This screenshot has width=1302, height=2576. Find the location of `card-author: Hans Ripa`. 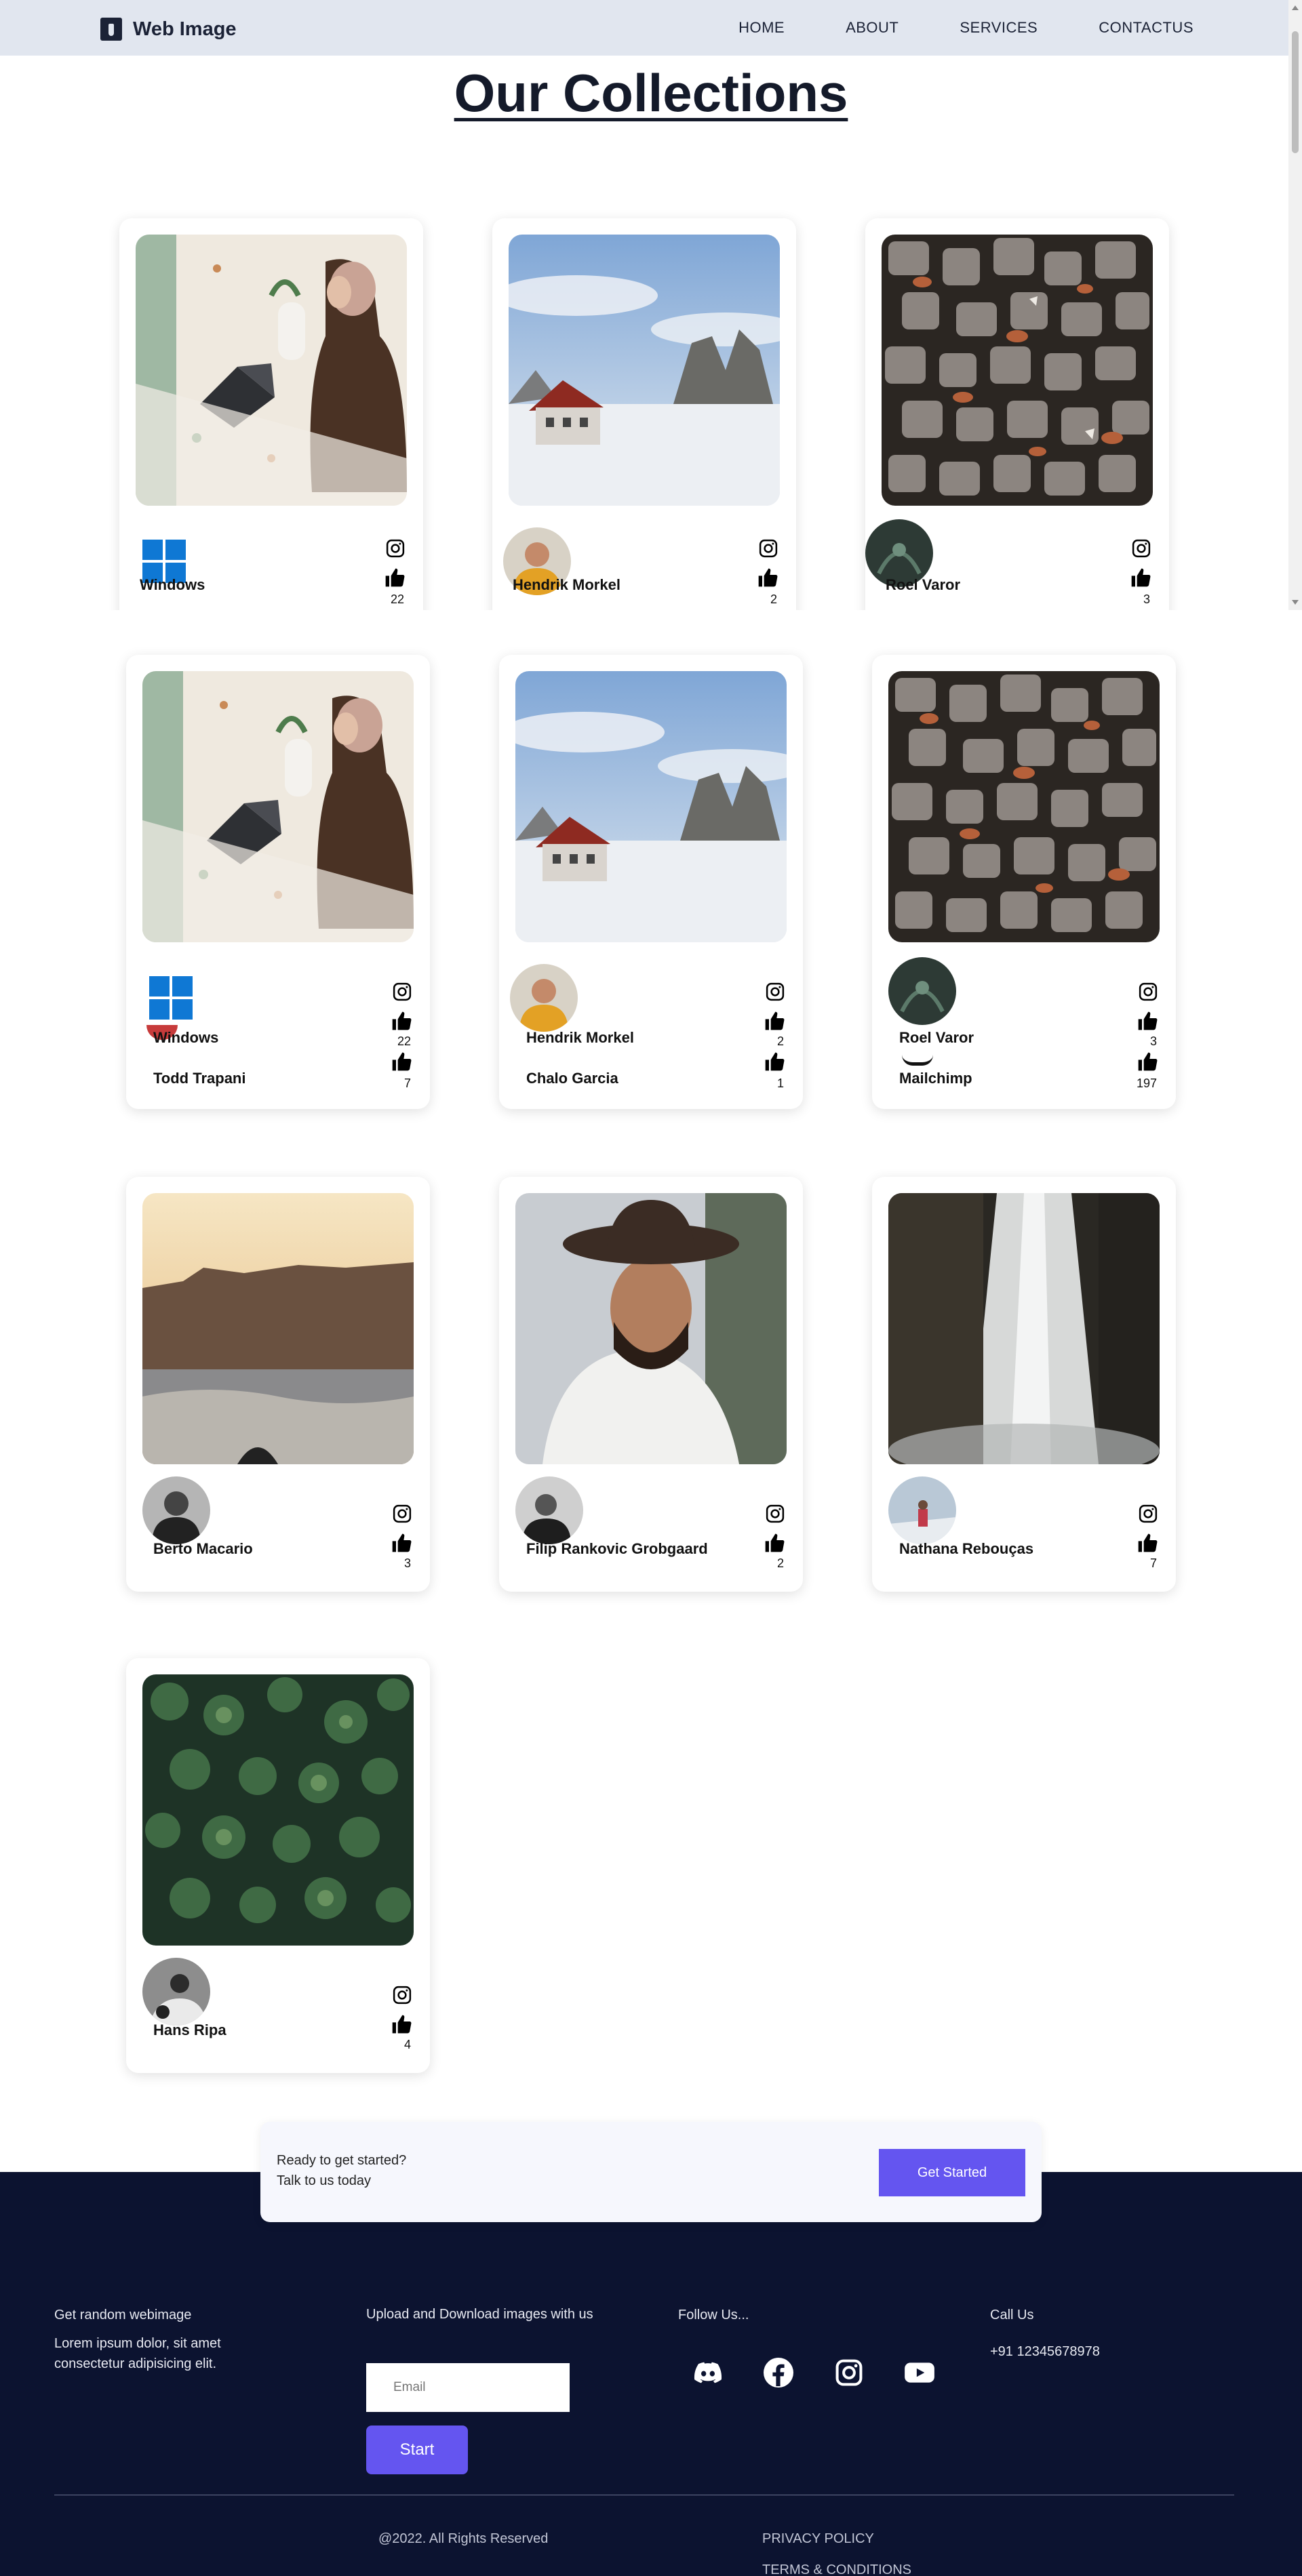

card-author: Hans Ripa is located at coordinates (189, 2030).